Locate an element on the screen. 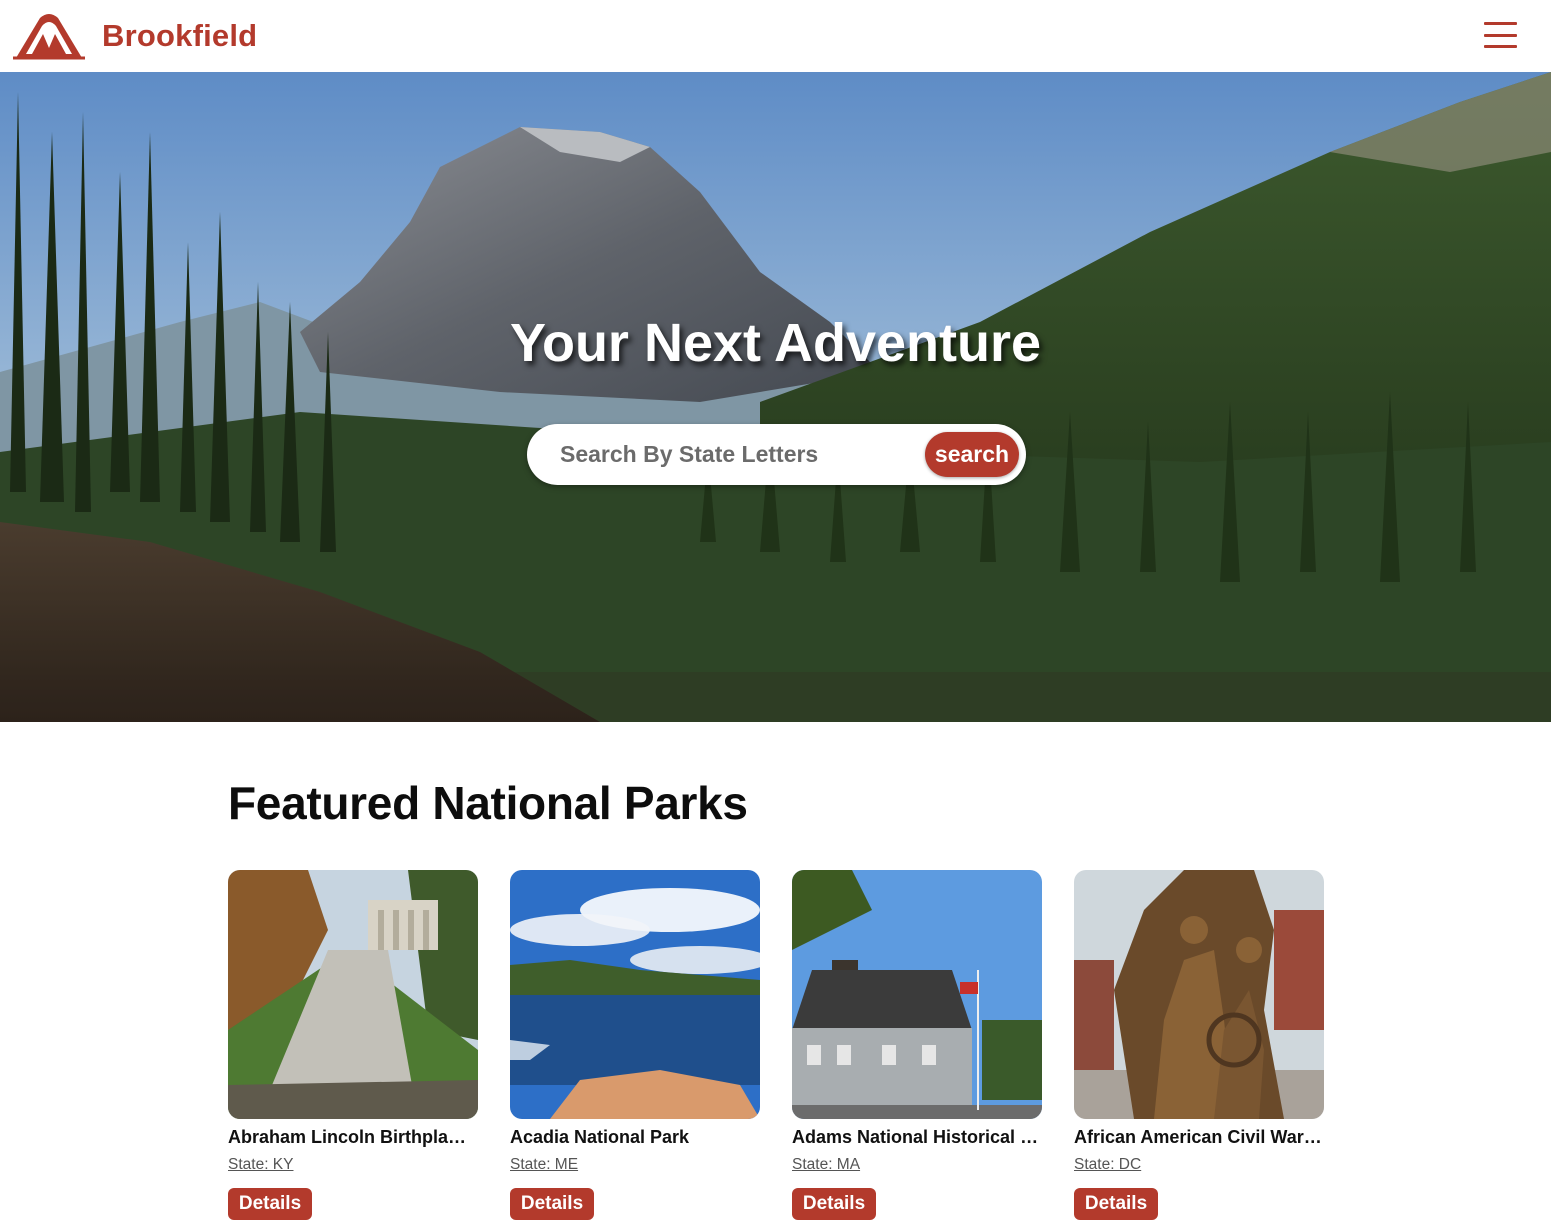 The width and height of the screenshot is (1551, 1229). park-state-link: State: DC is located at coordinates (1107, 1165).